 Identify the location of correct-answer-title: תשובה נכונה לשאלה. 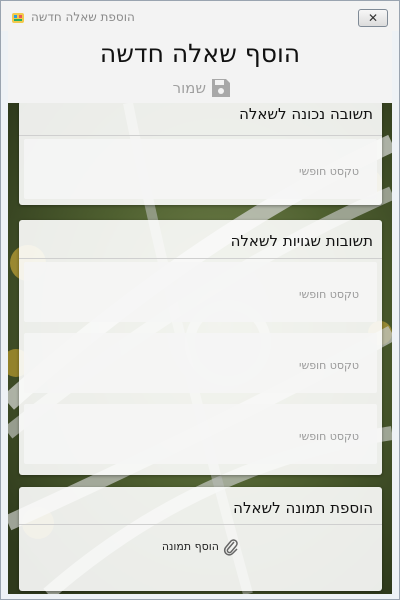
(306, 114).